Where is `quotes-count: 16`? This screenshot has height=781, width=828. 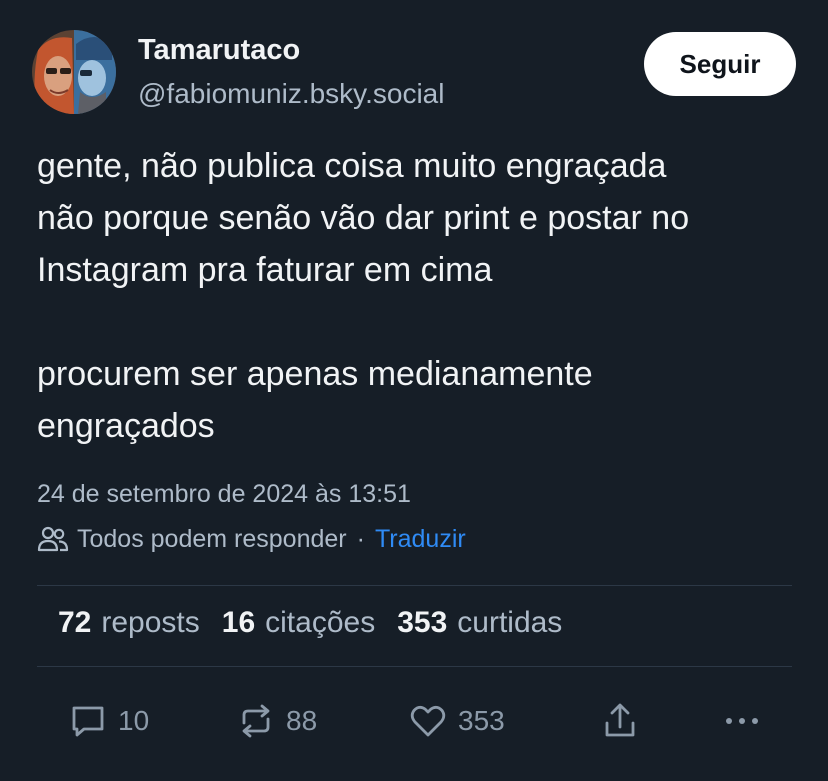 quotes-count: 16 is located at coordinates (238, 623).